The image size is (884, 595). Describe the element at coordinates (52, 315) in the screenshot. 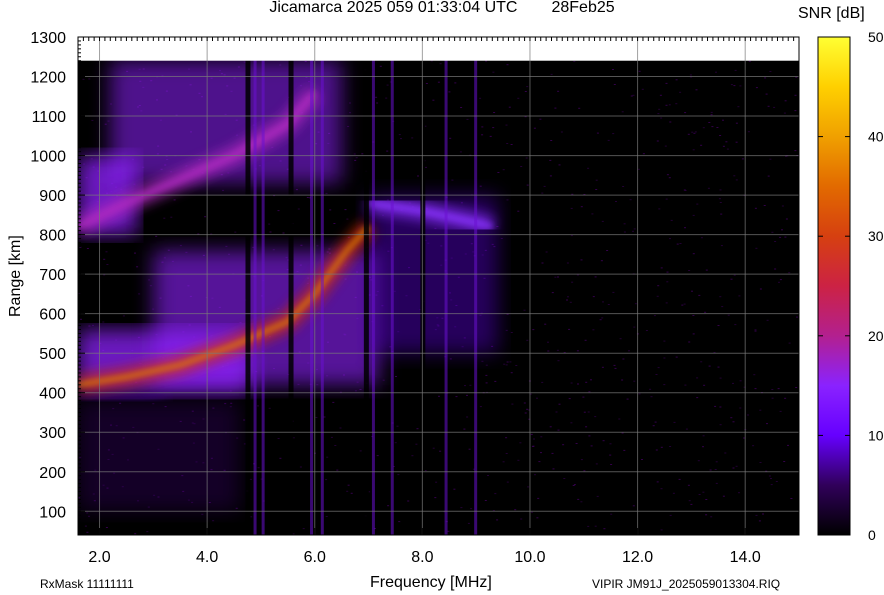

I see `y-tick-label: 600` at that location.